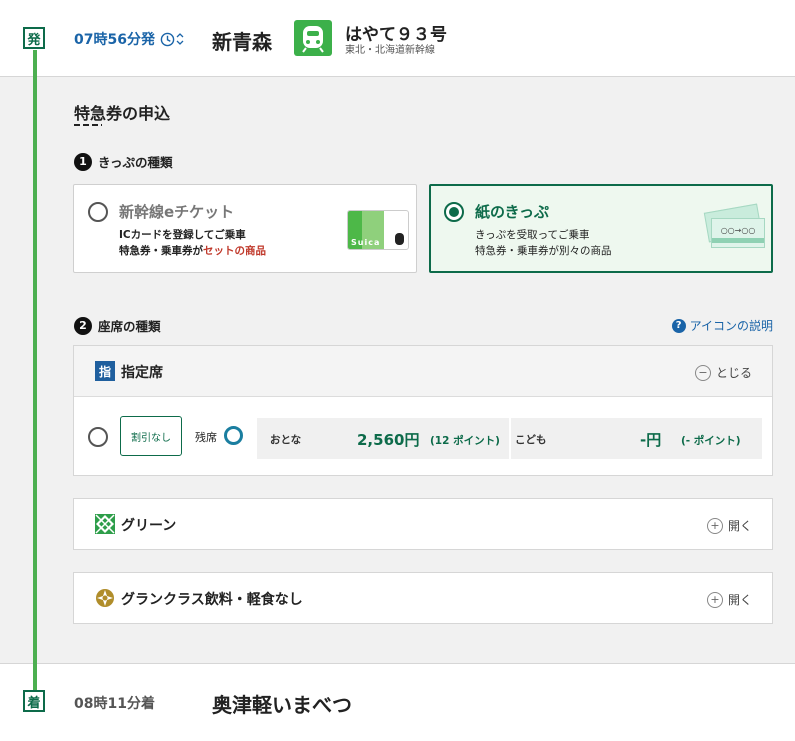 This screenshot has width=795, height=741. I want to click on price-divider, so click(510, 438).